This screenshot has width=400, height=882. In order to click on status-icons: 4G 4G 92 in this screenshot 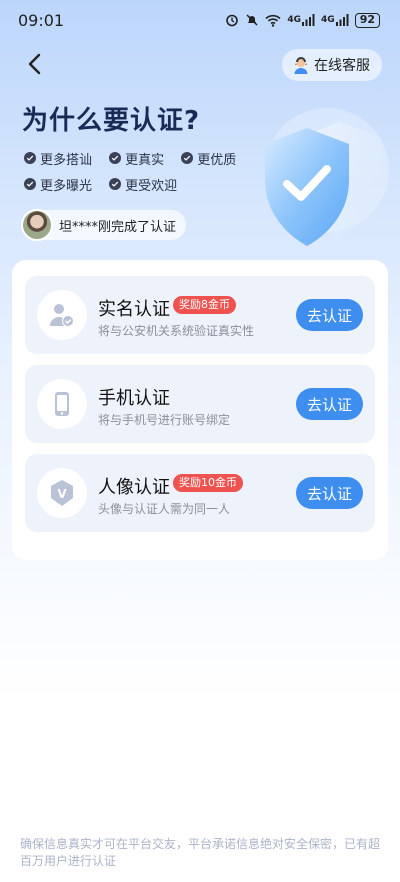, I will do `click(302, 20)`.